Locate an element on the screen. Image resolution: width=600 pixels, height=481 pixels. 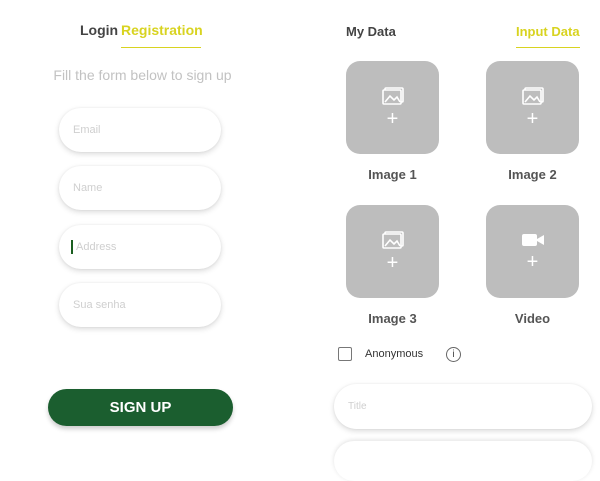
password-field-wrapper is located at coordinates (140, 305).